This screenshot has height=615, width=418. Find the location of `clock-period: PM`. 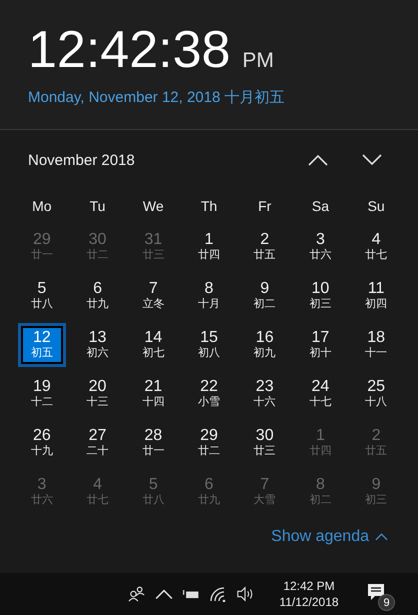

clock-period: PM is located at coordinates (258, 61).